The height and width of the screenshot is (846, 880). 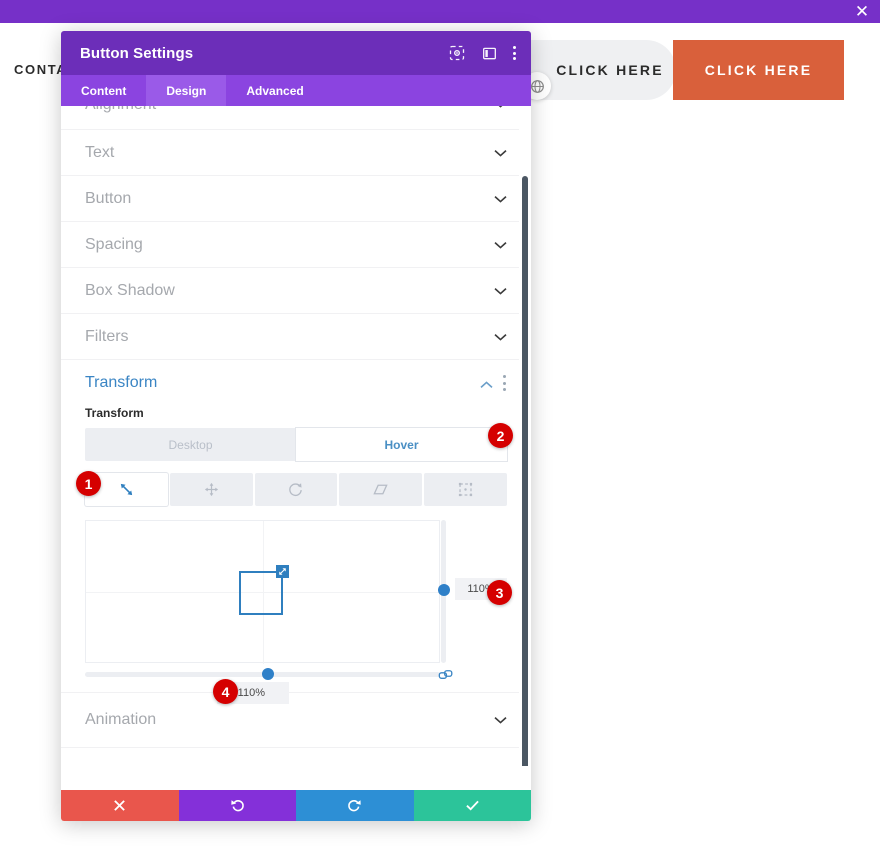 I want to click on redo-icon, so click(x=354, y=806).